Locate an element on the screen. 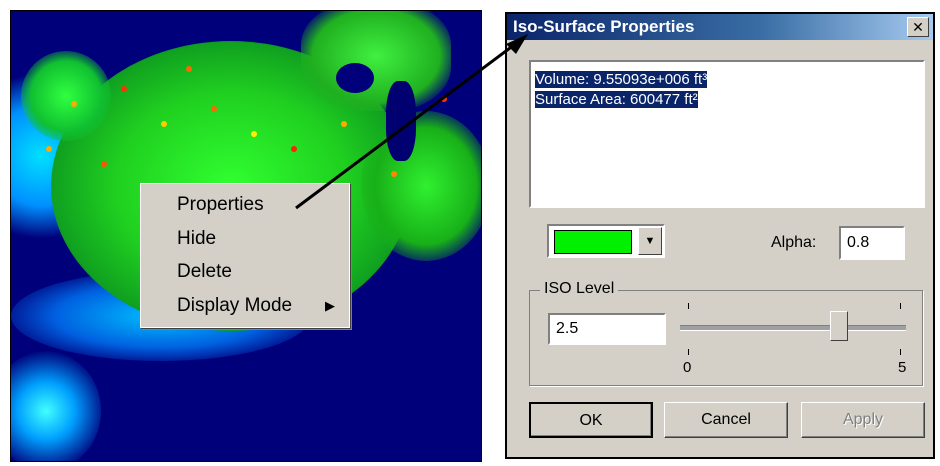  alpha-input: 0.8 is located at coordinates (872, 243).